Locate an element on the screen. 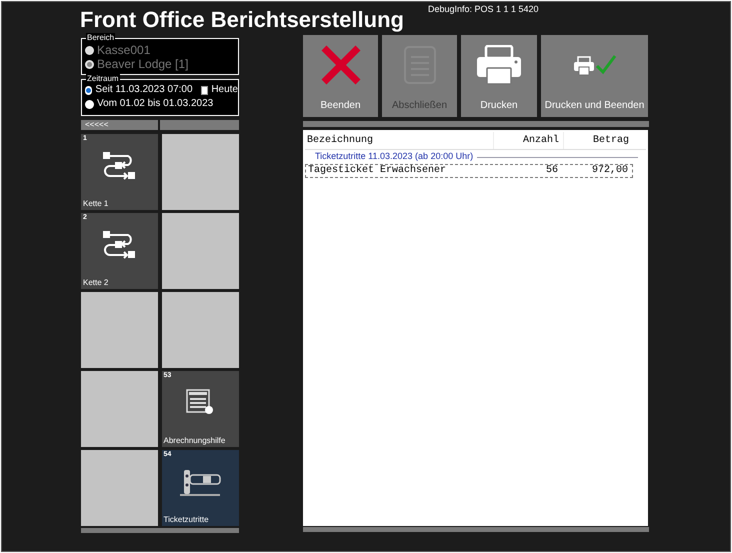  radio-label: Vom 01.02 bis 01.03.2023 is located at coordinates (155, 104).